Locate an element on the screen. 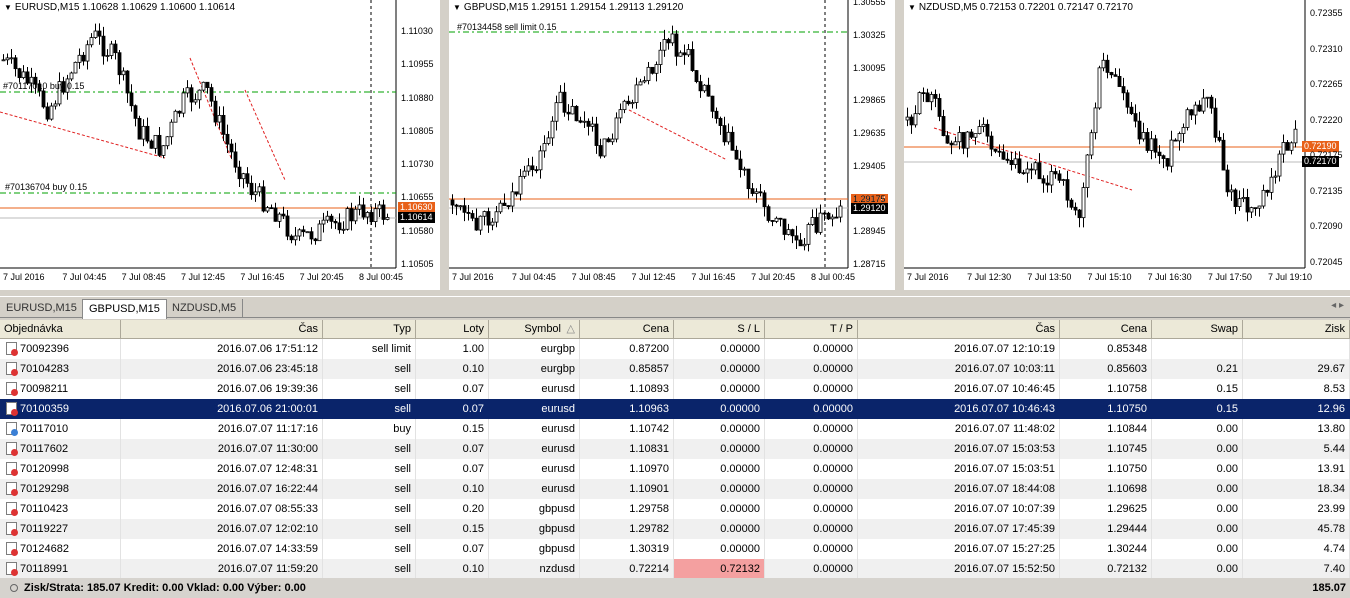  table-cell: 0.85857 is located at coordinates (627, 369).